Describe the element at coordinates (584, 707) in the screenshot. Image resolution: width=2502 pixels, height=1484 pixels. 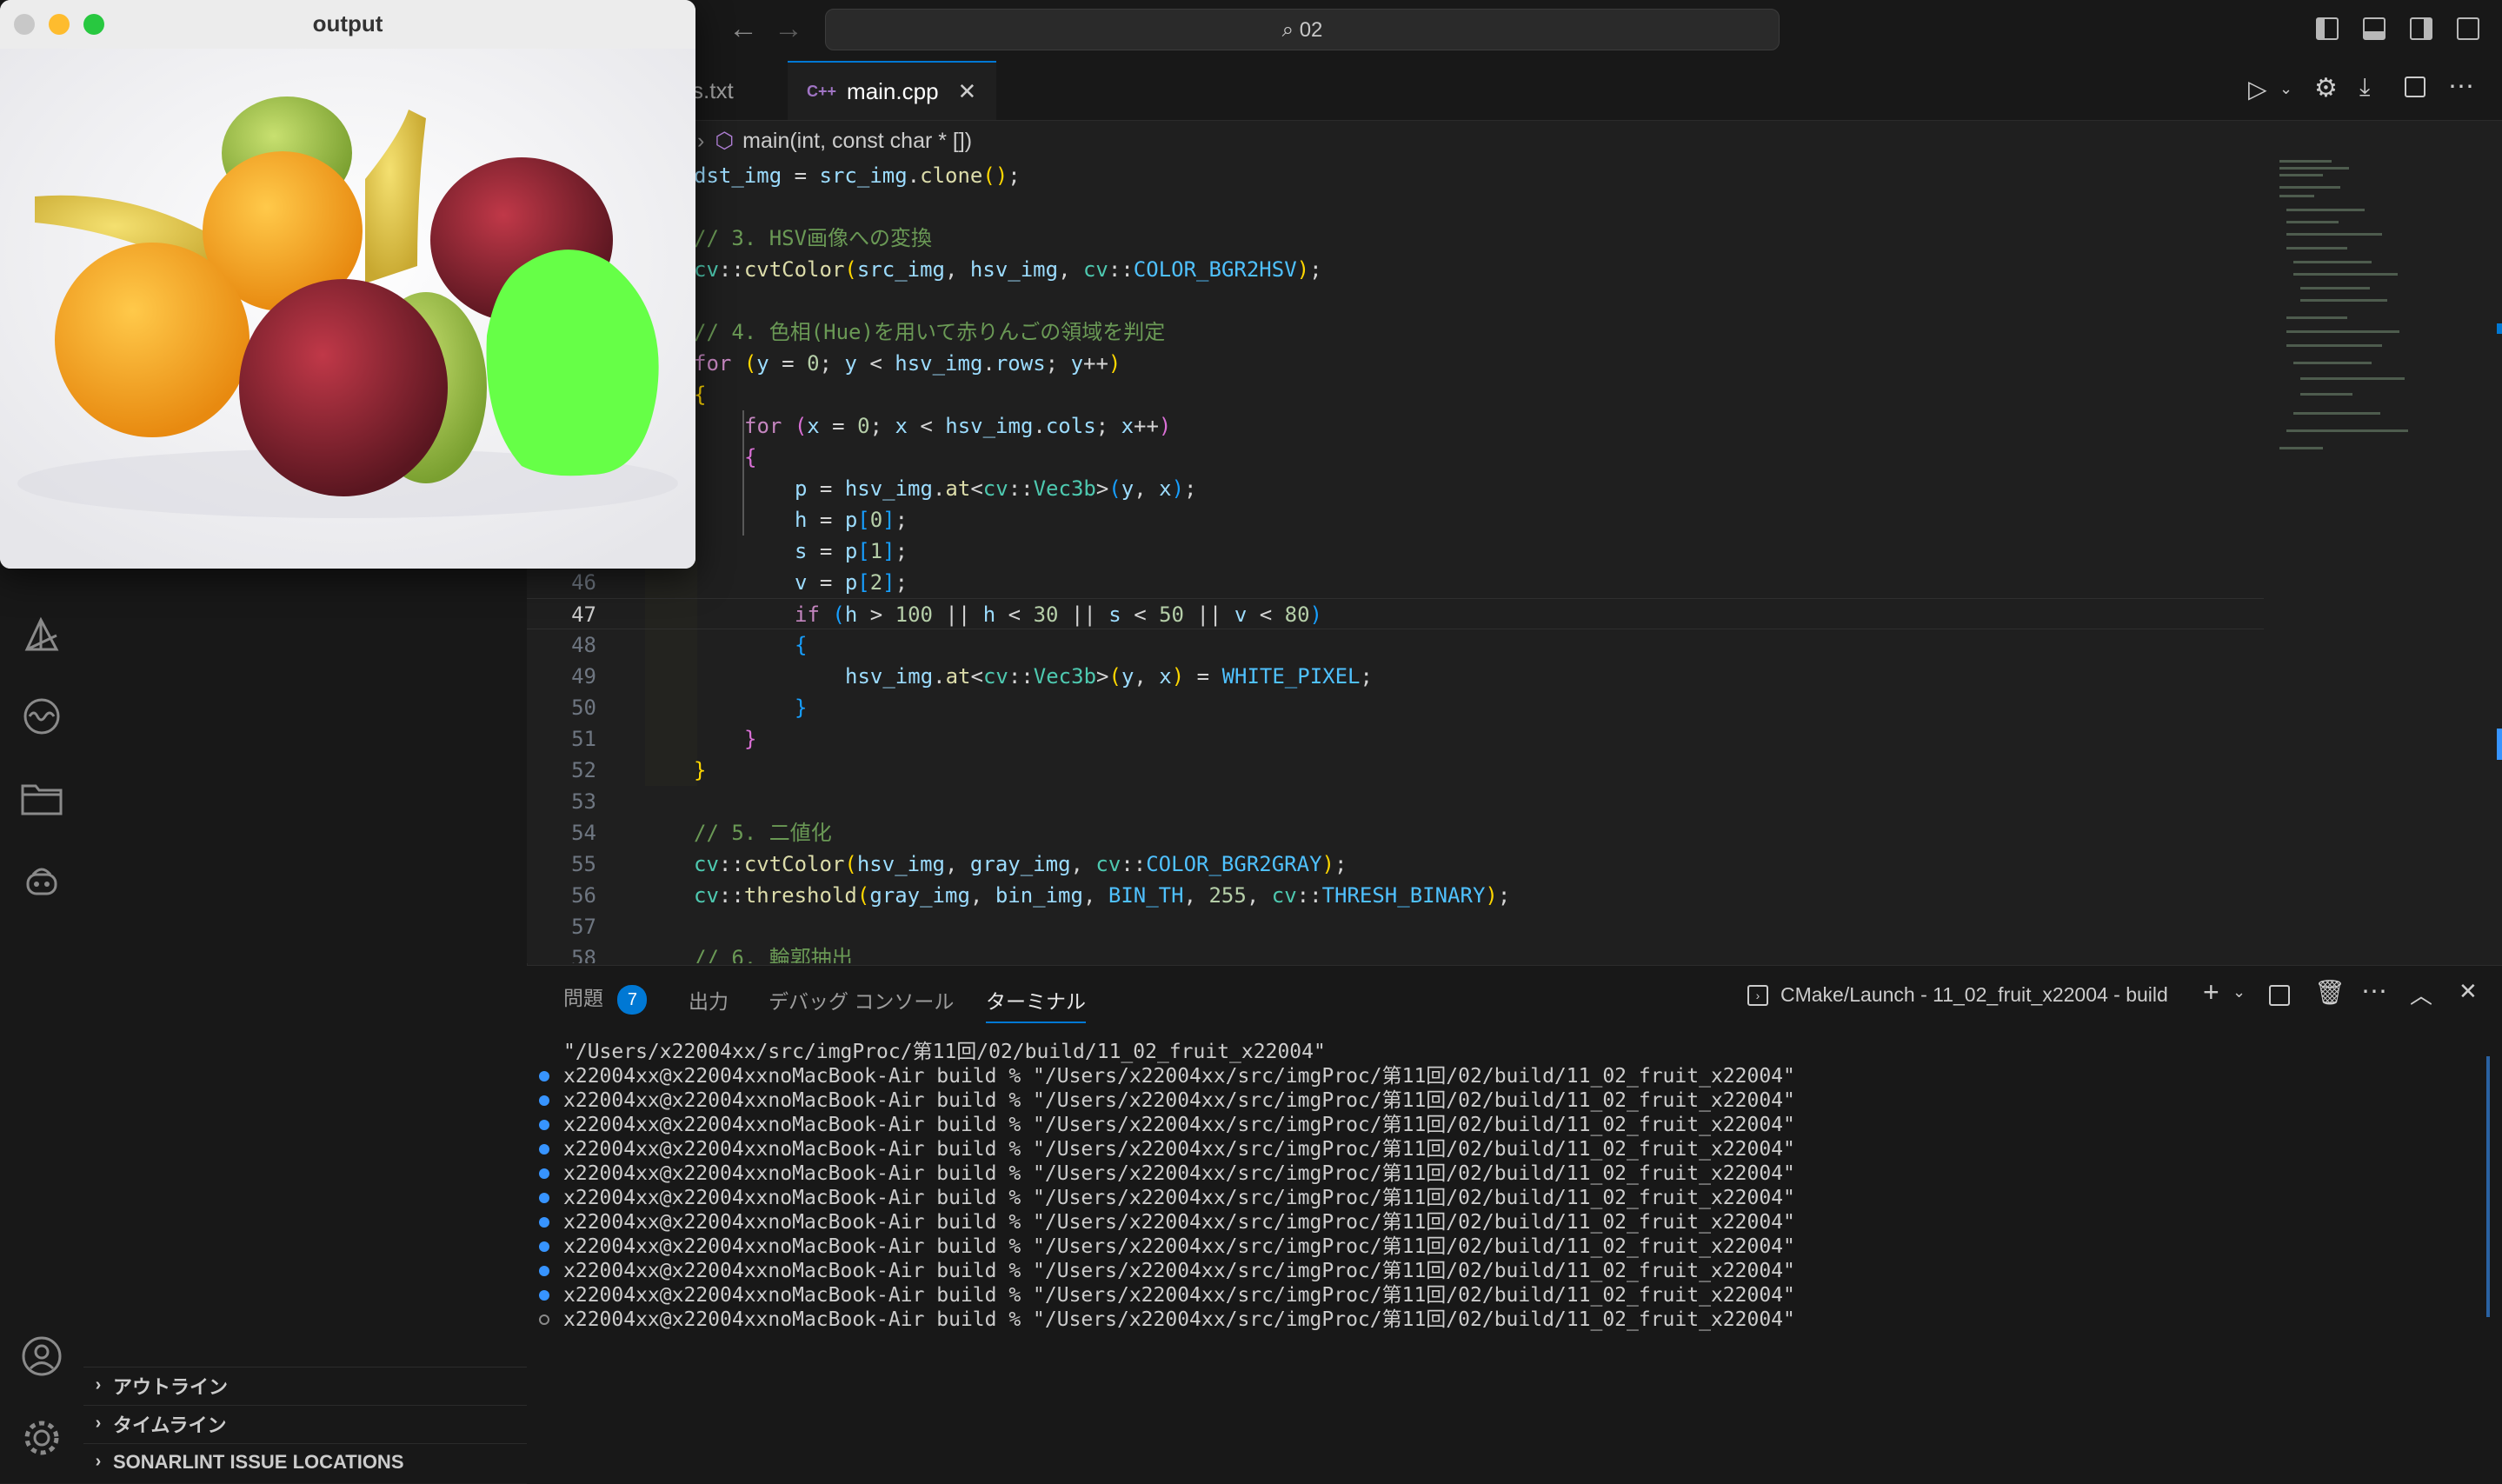
I see `line-number: 50` at that location.